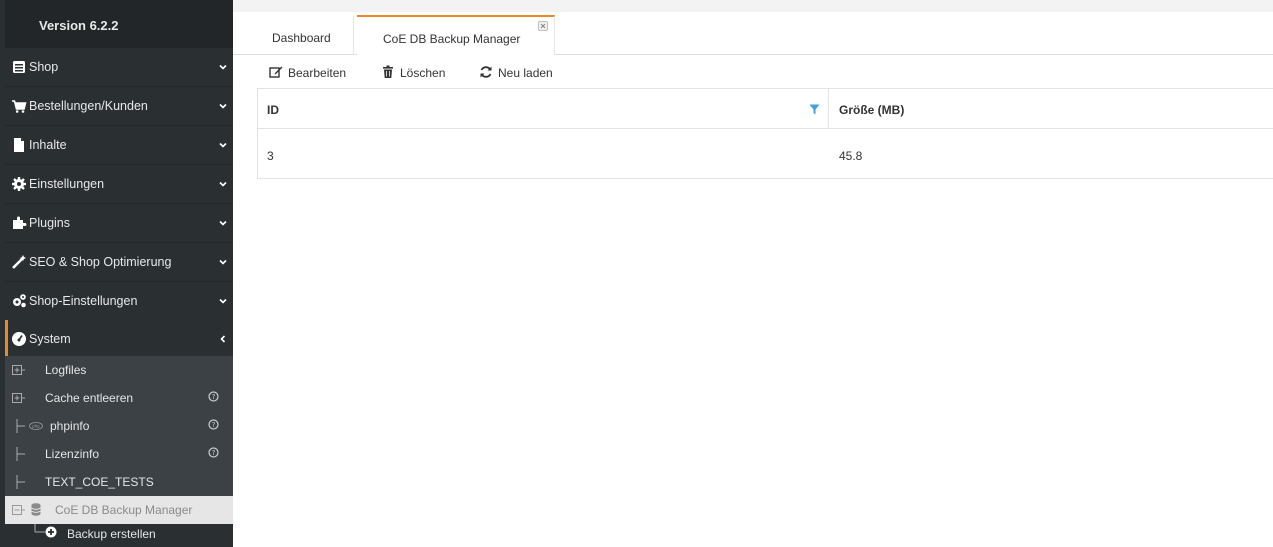 This screenshot has width=1273, height=547. What do you see at coordinates (20, 222) in the screenshot?
I see `puzzle-icon` at bounding box center [20, 222].